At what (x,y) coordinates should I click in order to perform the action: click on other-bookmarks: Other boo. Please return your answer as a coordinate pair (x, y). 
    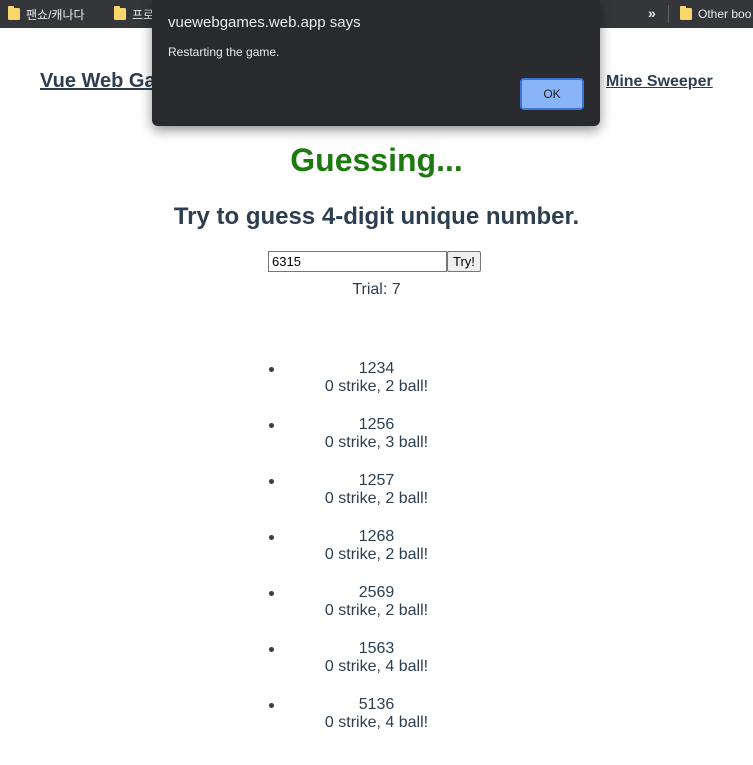
    Looking at the image, I should click on (715, 14).